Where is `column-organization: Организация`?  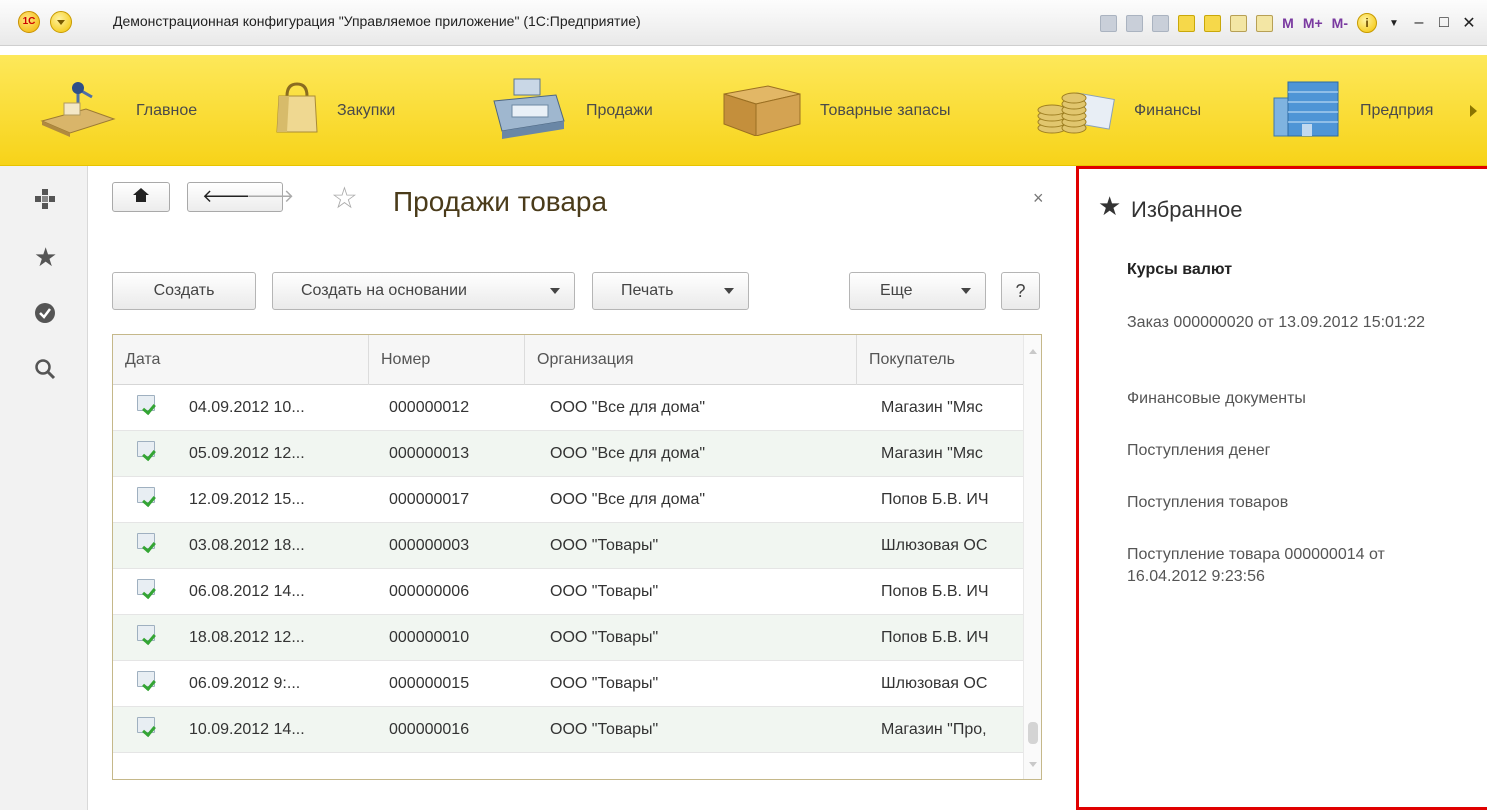
column-organization: Организация is located at coordinates (691, 360).